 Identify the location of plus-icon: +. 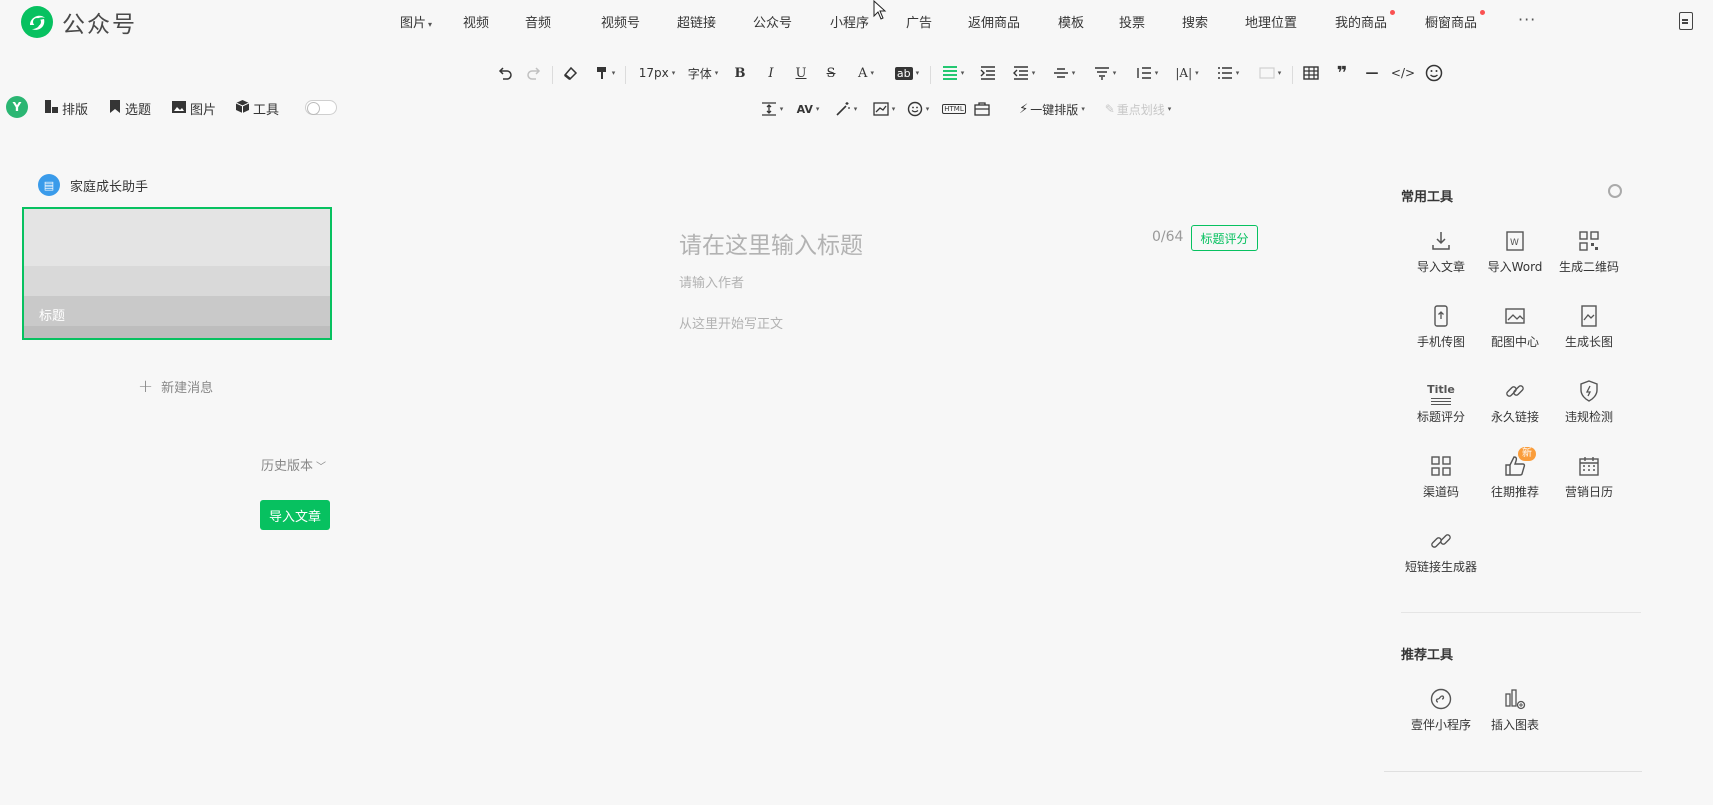
(146, 386).